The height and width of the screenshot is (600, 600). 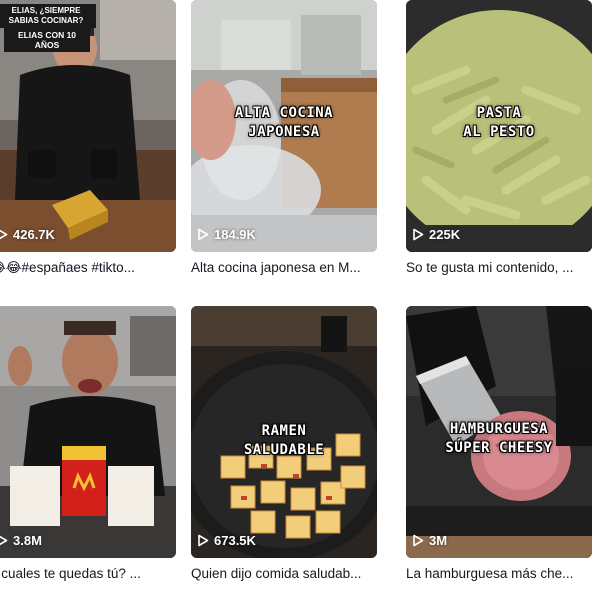 I want to click on overlay-line-2: AL PESTO, so click(x=499, y=132).